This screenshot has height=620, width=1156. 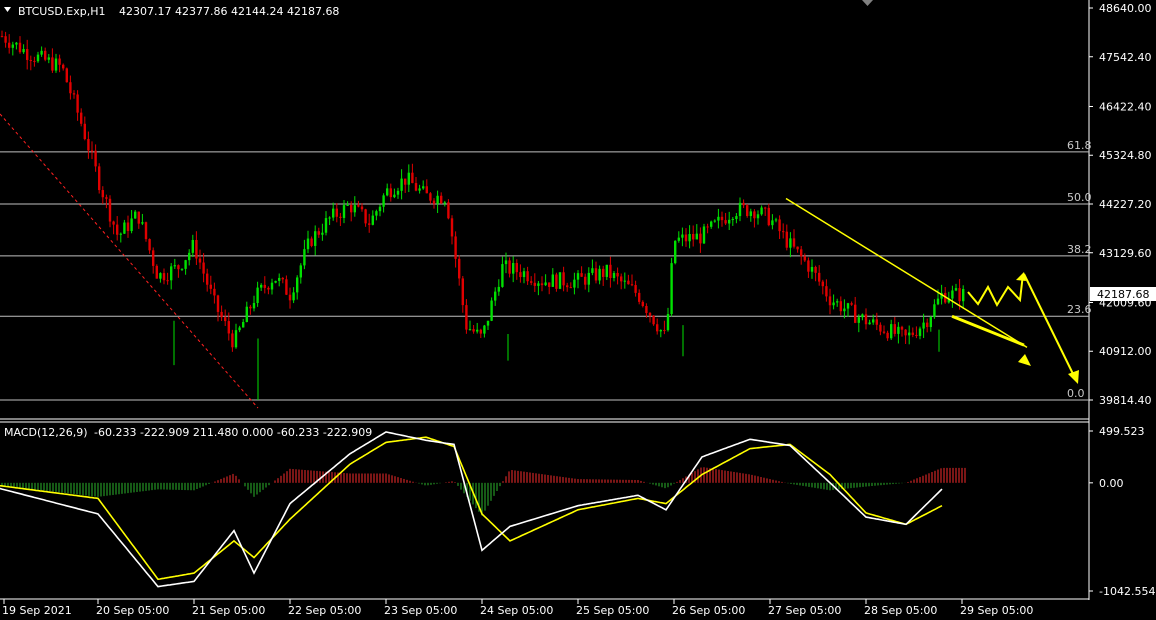 What do you see at coordinates (1079, 249) in the screenshot?
I see `fib-label-38.2: 38.2` at bounding box center [1079, 249].